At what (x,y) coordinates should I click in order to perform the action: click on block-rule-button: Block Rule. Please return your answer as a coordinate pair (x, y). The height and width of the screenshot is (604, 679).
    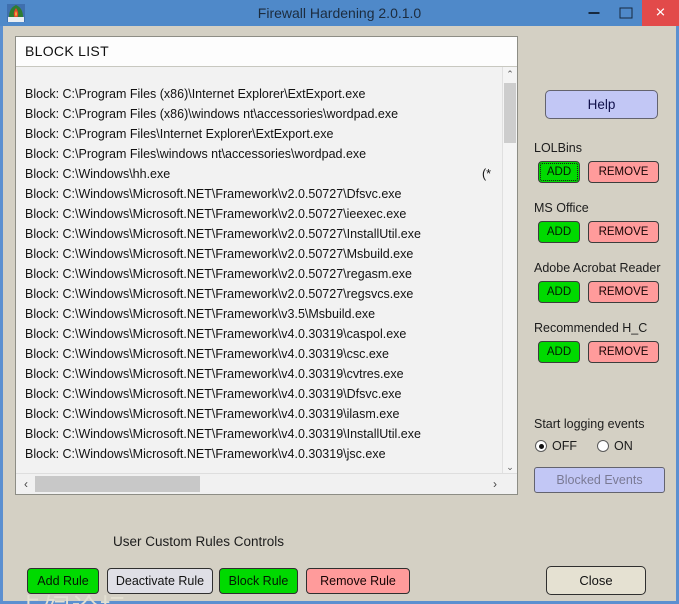
    Looking at the image, I should click on (258, 581).